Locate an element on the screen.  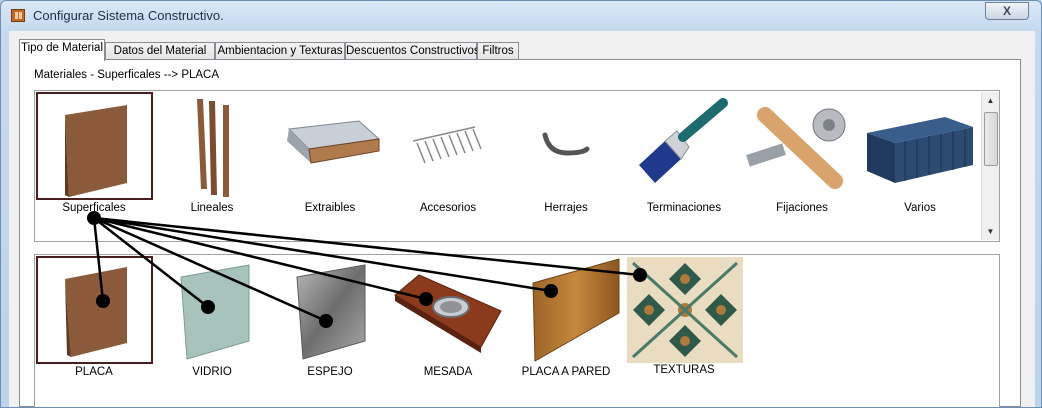
title-bar: Configurar Sistema Constructivo. X is located at coordinates (521, 16).